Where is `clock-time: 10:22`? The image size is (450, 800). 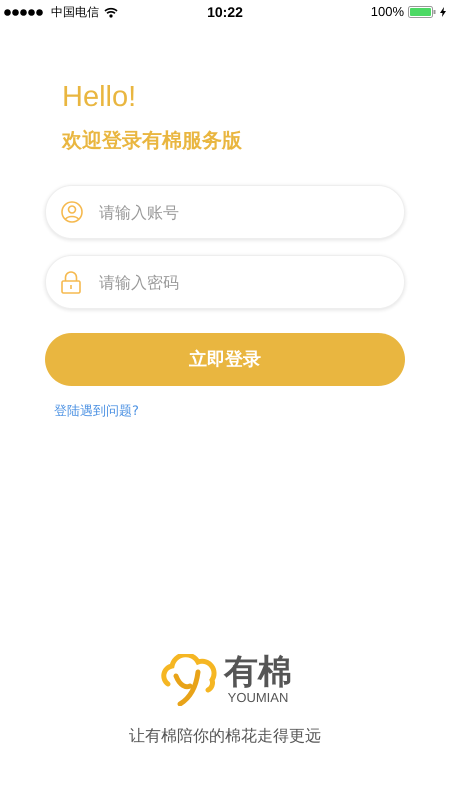 clock-time: 10:22 is located at coordinates (225, 12).